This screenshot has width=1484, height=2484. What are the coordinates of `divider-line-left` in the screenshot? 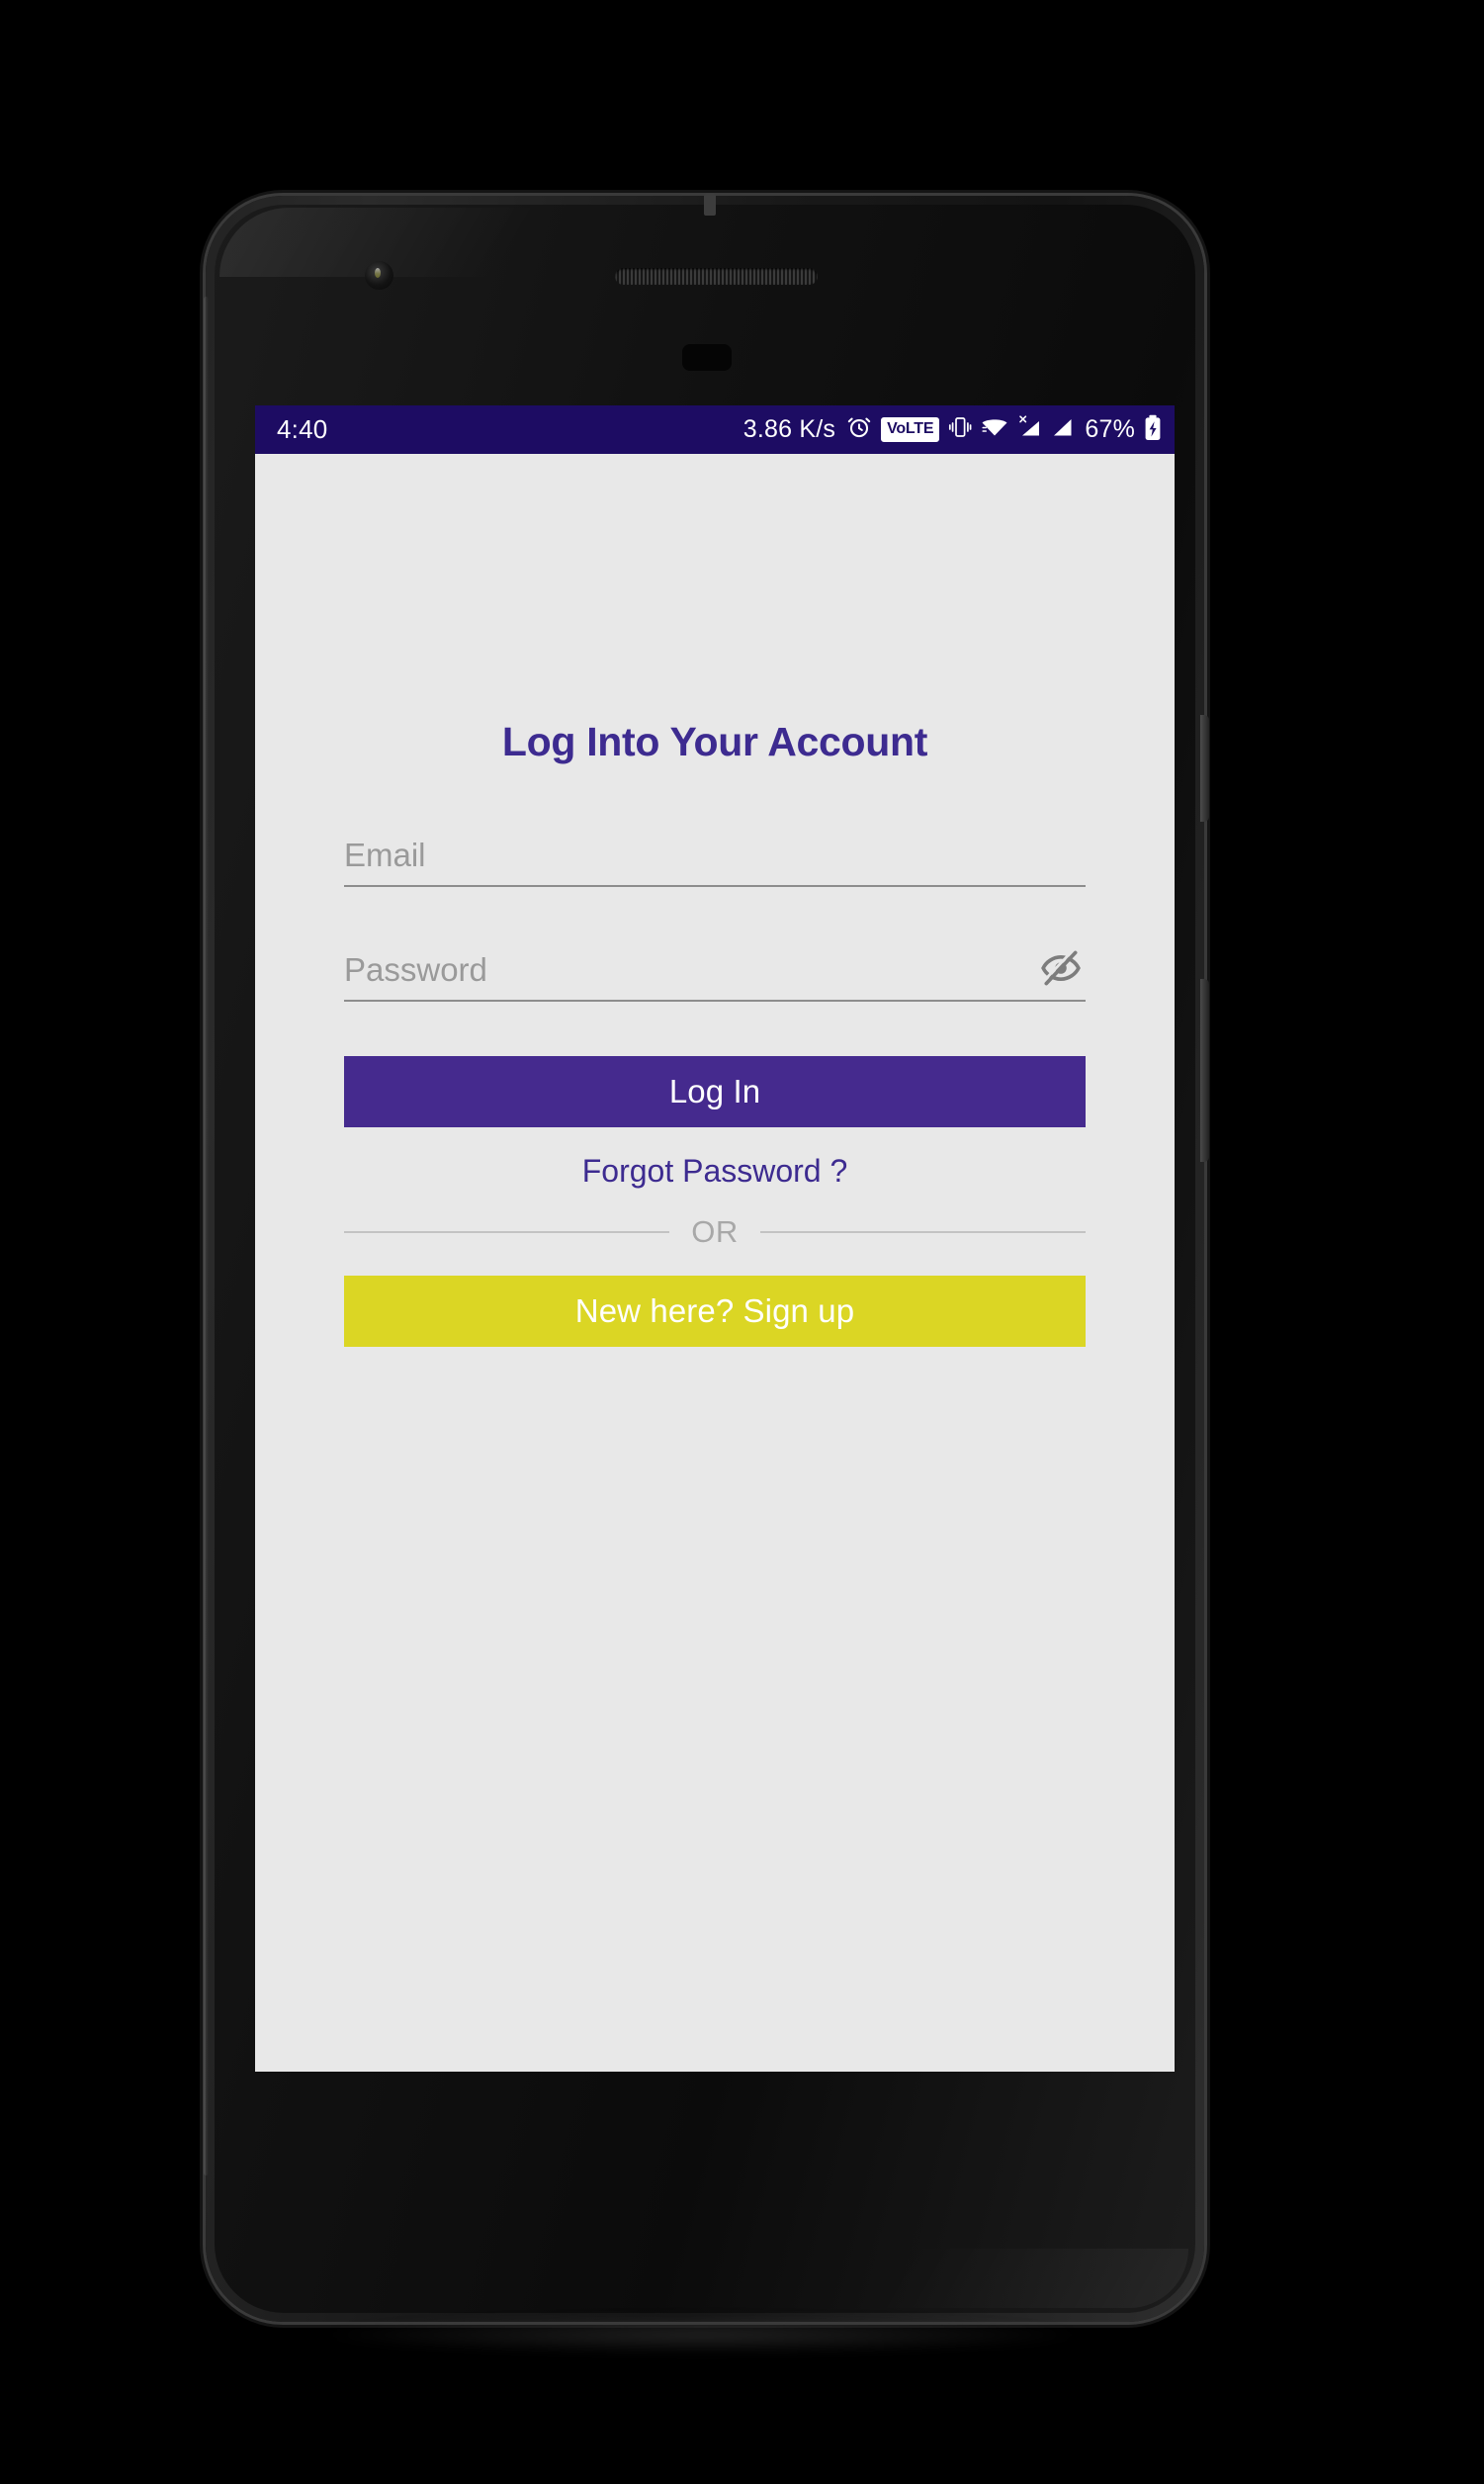 It's located at (507, 1232).